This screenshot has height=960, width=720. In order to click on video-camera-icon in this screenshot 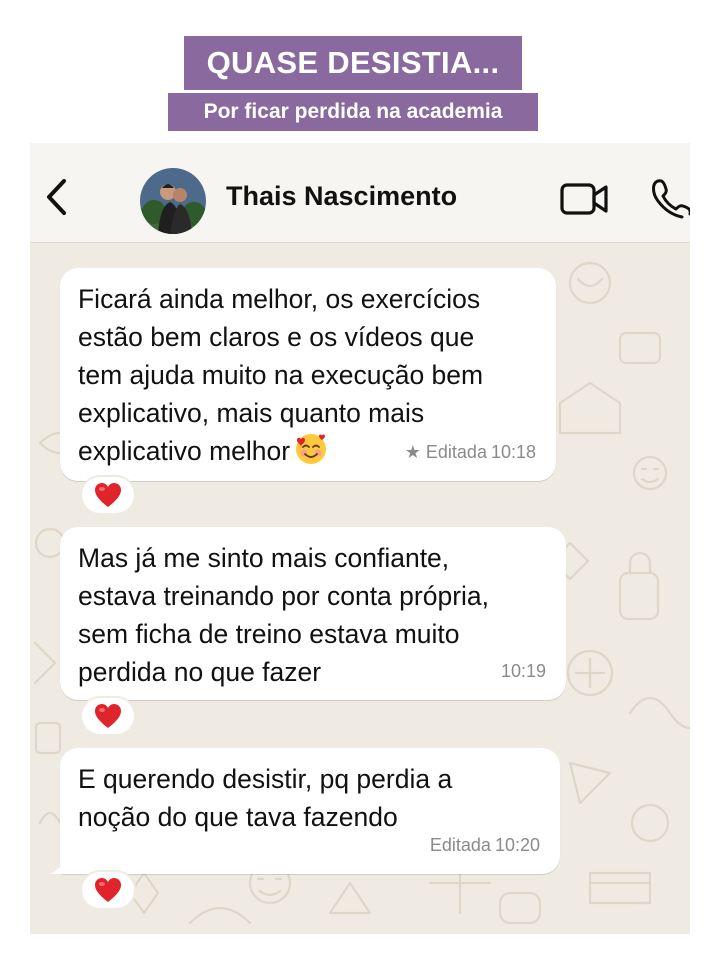, I will do `click(584, 199)`.